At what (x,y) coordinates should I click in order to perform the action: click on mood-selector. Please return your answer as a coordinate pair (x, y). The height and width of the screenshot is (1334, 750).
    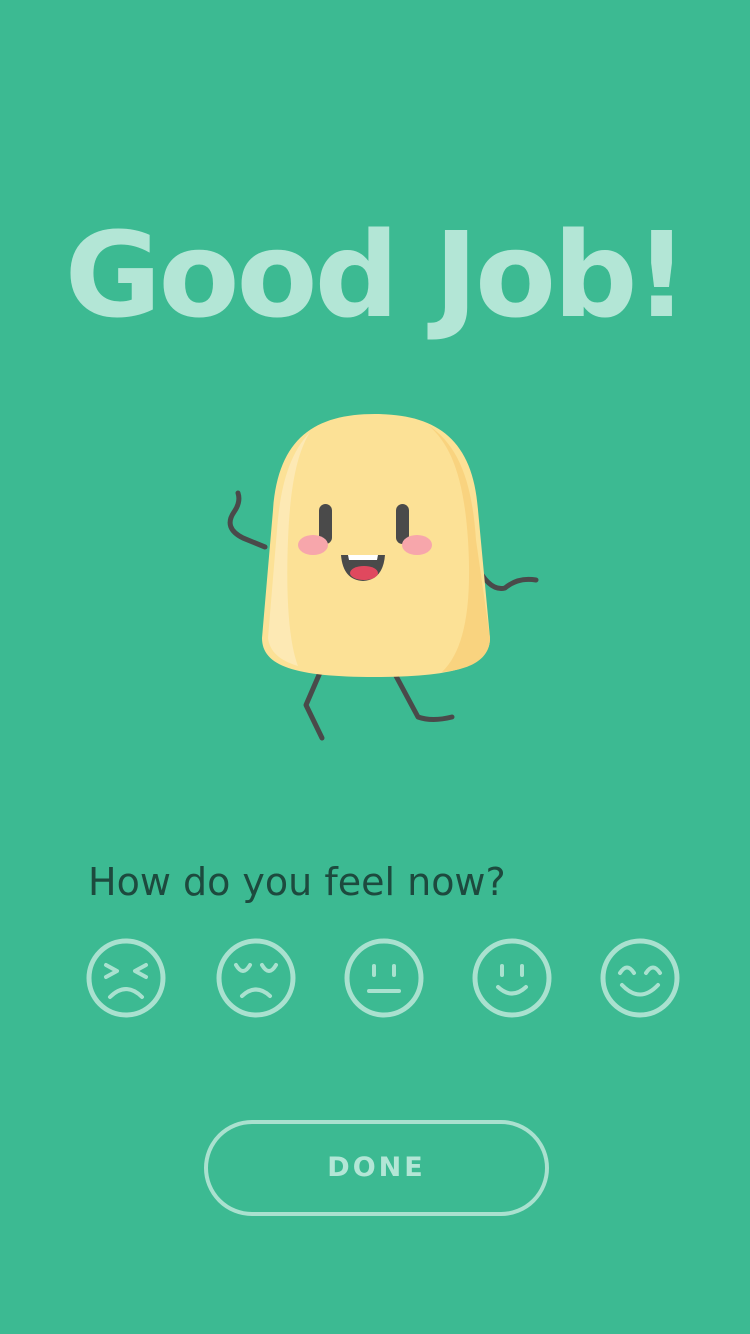
    Looking at the image, I should click on (385, 978).